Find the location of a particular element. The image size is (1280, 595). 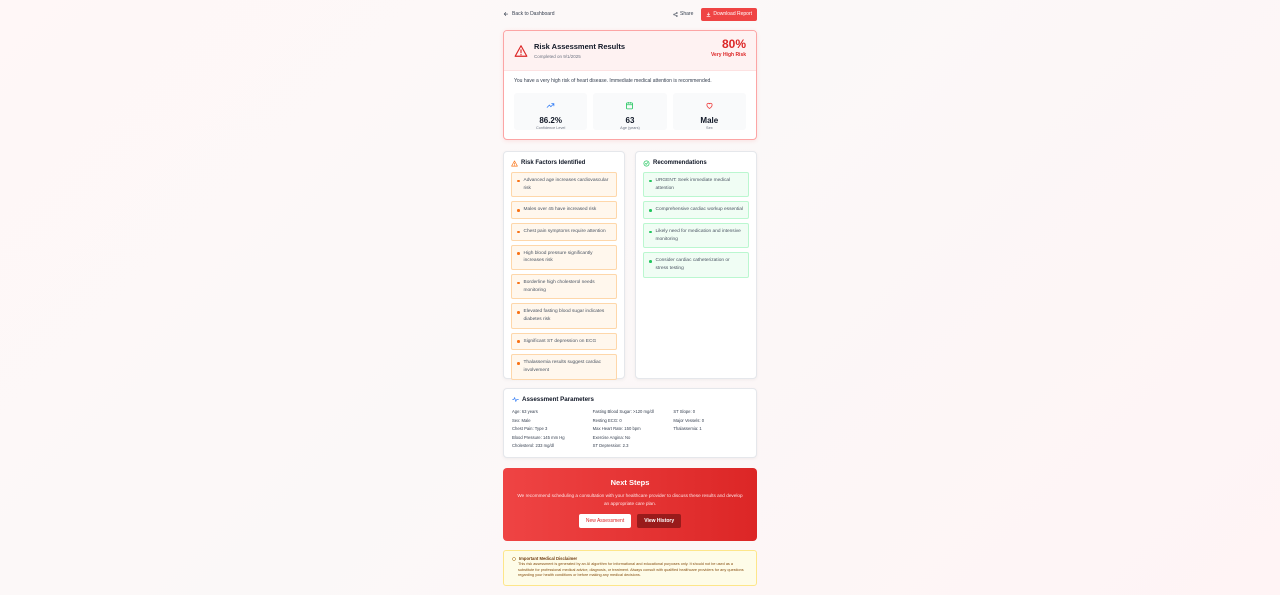

stat-value: 86.2% is located at coordinates (550, 120).